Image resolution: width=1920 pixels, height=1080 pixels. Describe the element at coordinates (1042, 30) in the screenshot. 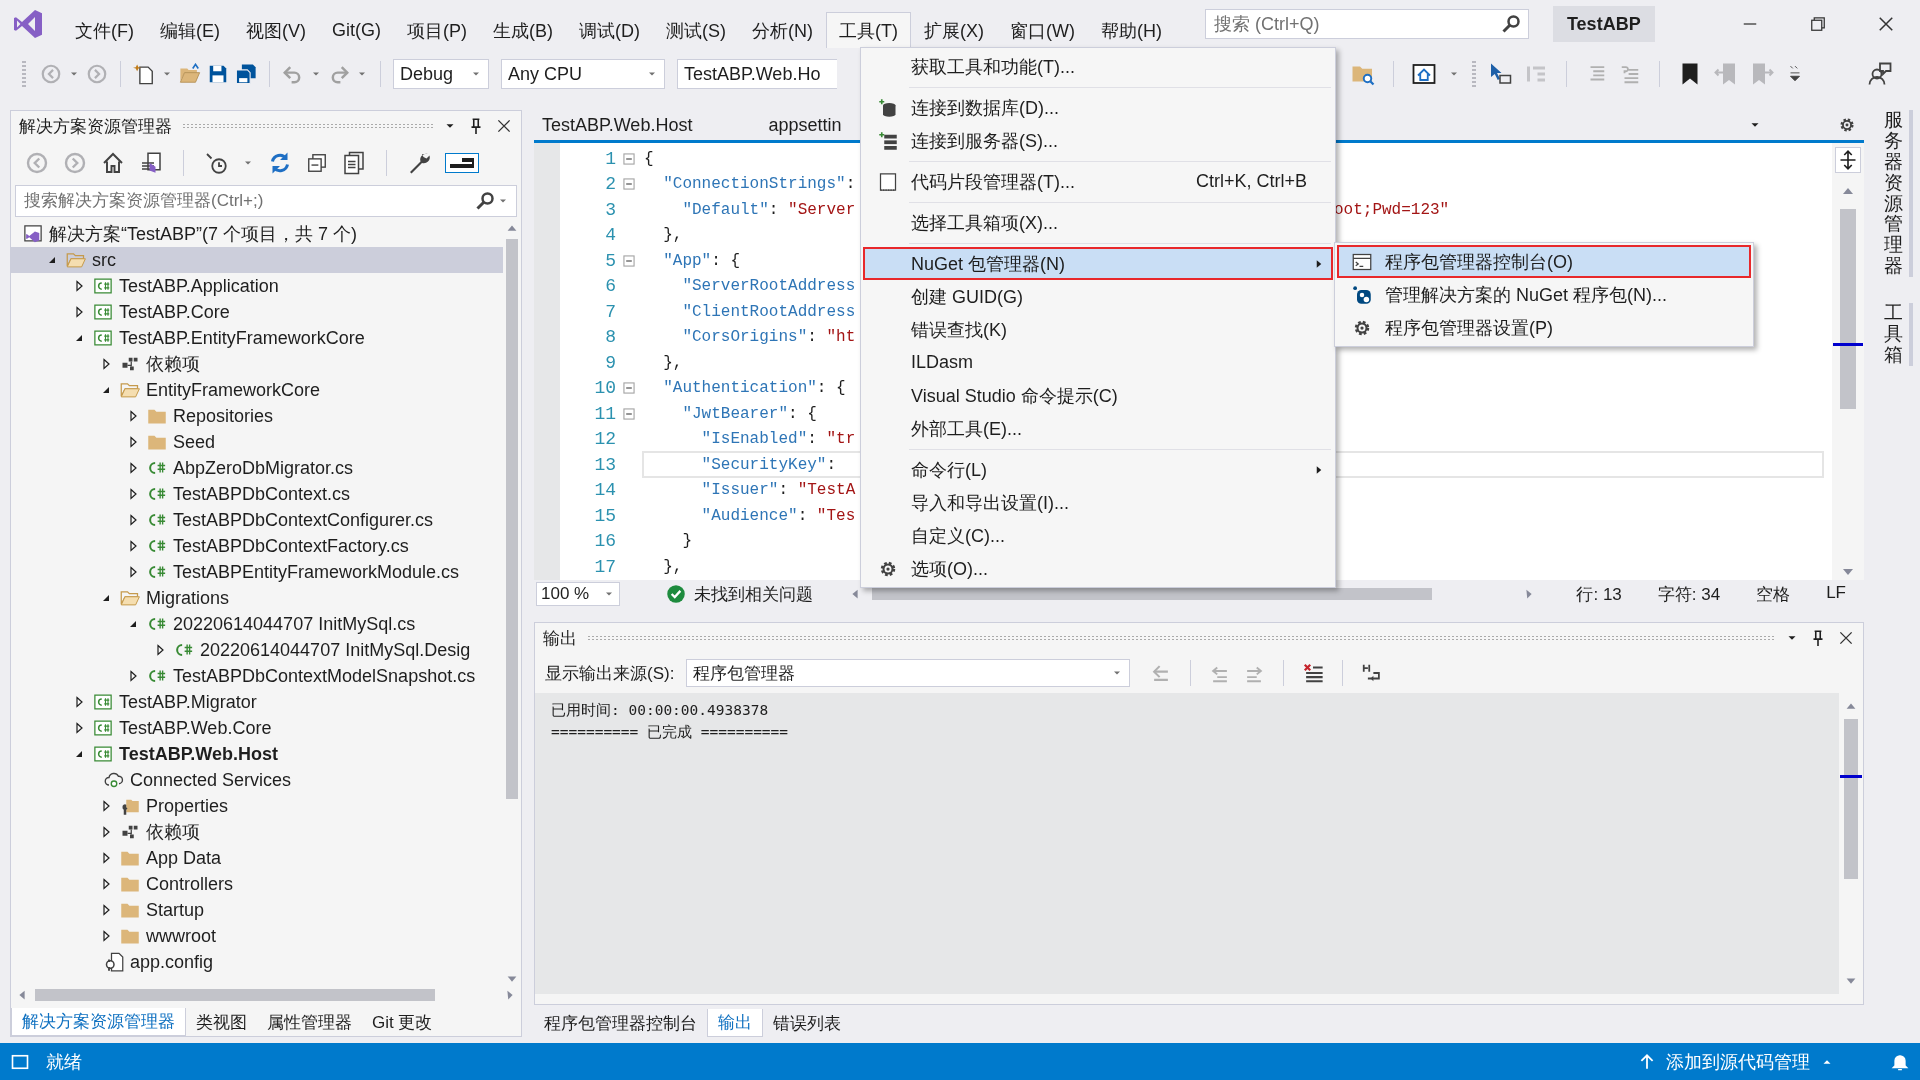

I see `menu-item: 窗口(W)` at that location.